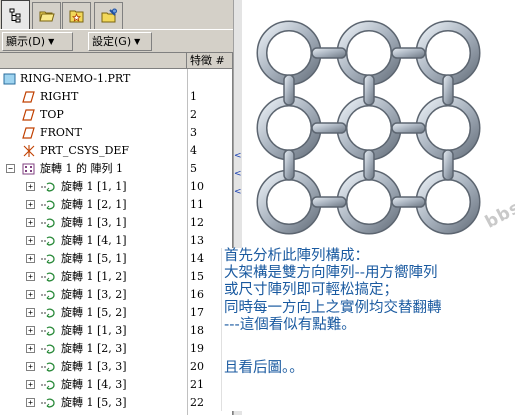 The image size is (515, 415). What do you see at coordinates (116, 241) in the screenshot?
I see `tree-item-revolve-instance: + 旋轉 1 [4, 1] 13` at bounding box center [116, 241].